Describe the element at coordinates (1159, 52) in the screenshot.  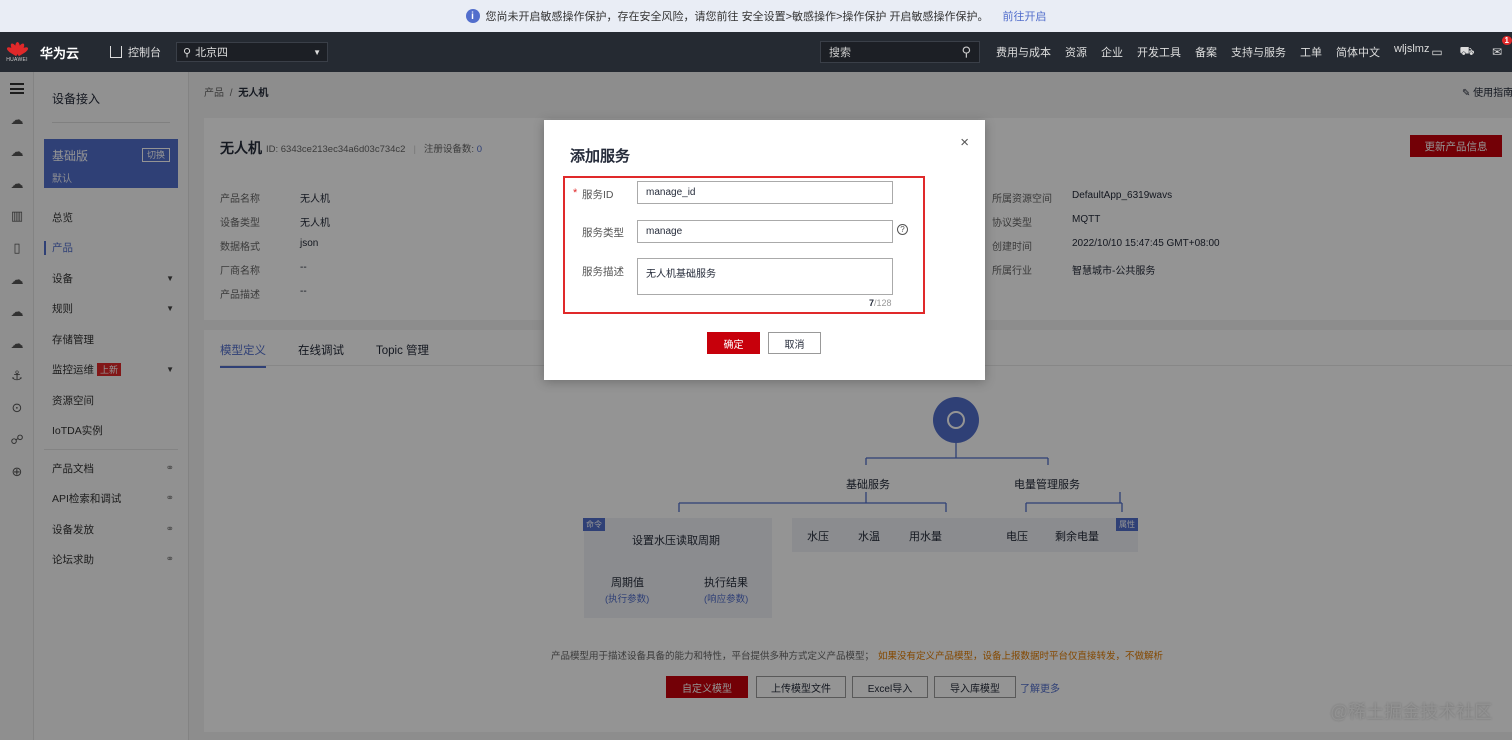
I see `nav-dev-tools: 开发工具` at that location.